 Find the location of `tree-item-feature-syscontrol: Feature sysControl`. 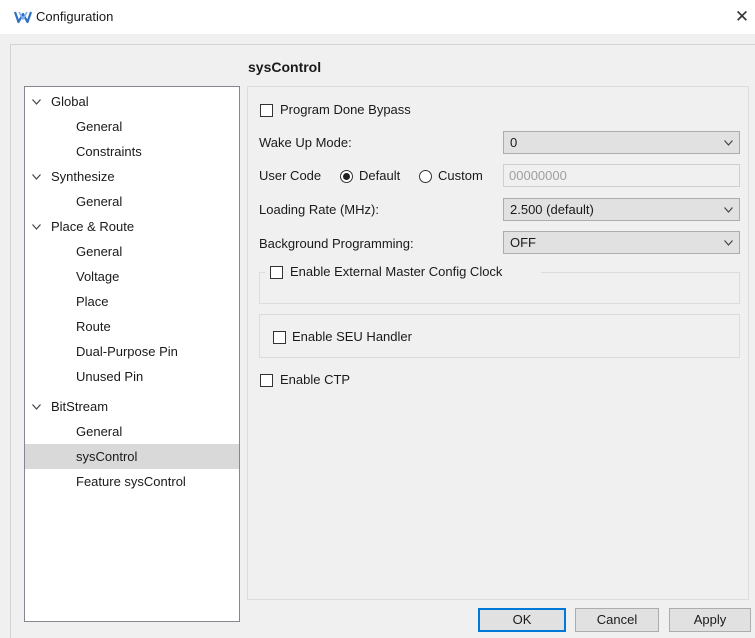

tree-item-feature-syscontrol: Feature sysControl is located at coordinates (132, 481).